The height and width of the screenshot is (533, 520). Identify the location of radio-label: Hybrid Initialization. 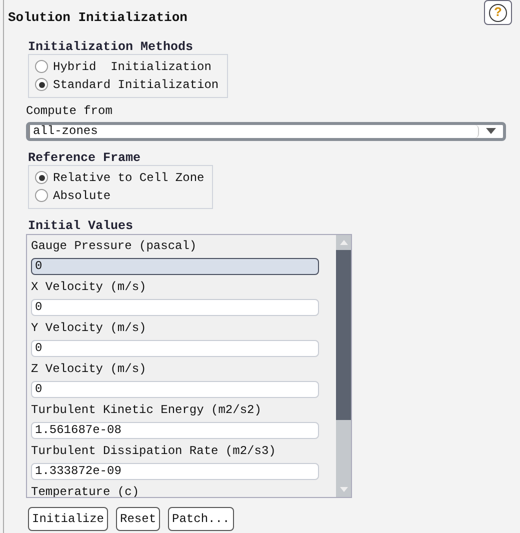
(132, 67).